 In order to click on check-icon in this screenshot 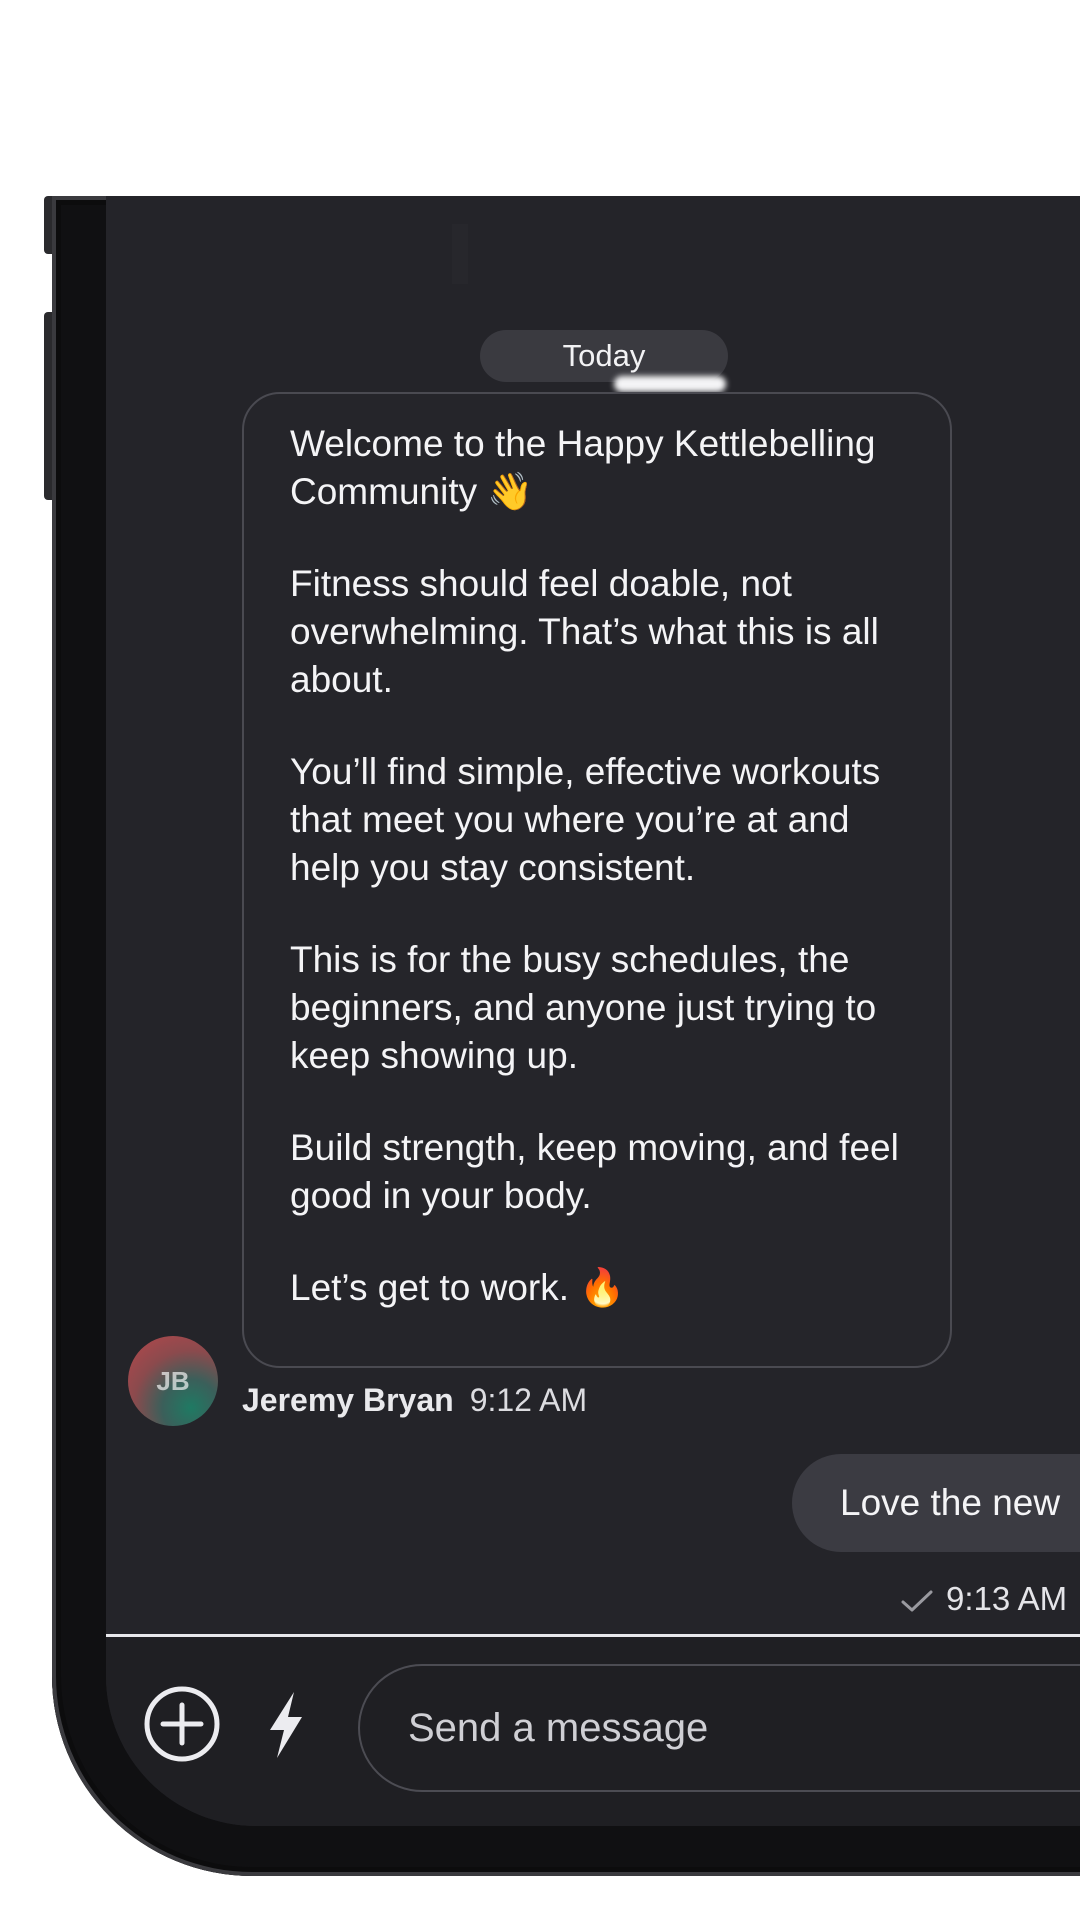, I will do `click(917, 1601)`.